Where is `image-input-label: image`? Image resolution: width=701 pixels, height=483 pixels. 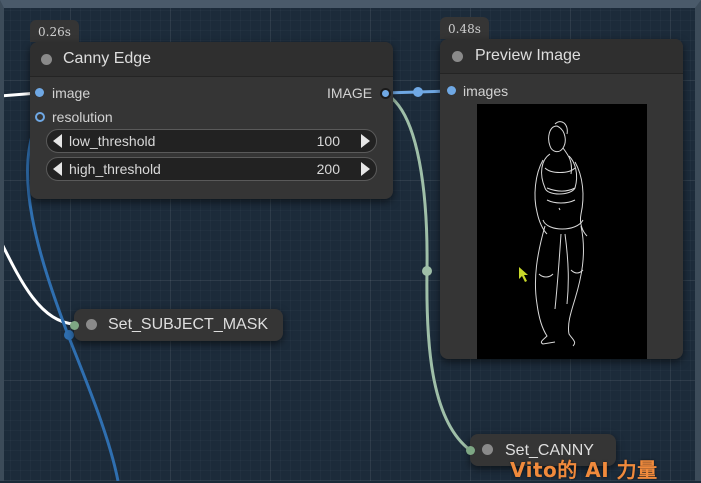
image-input-label: image is located at coordinates (71, 93).